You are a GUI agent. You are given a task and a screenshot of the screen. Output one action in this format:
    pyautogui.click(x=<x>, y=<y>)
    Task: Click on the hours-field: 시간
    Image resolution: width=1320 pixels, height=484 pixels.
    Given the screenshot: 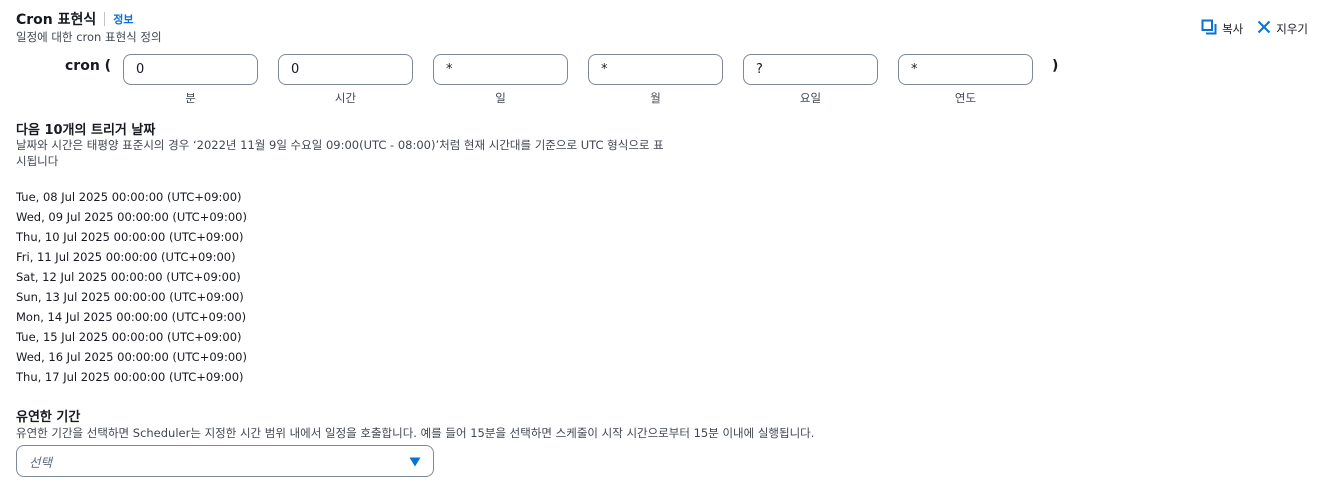 What is the action you would take?
    pyautogui.click(x=345, y=80)
    